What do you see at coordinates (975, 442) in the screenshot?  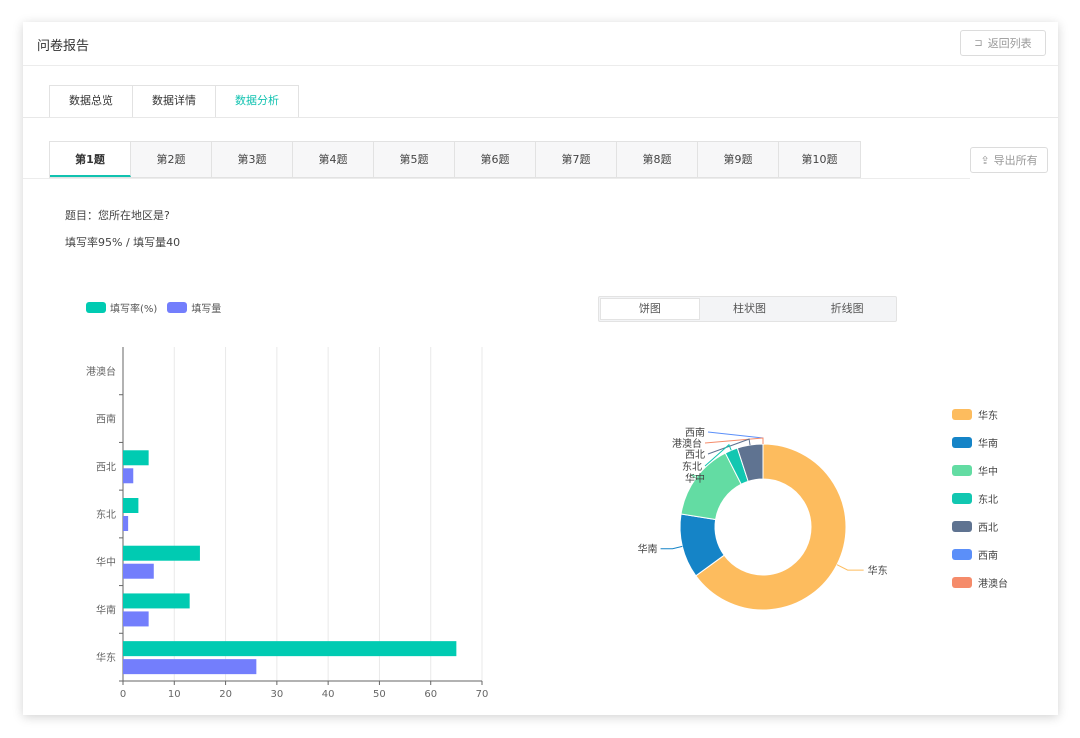 I see `donut-legend-item: 华南` at bounding box center [975, 442].